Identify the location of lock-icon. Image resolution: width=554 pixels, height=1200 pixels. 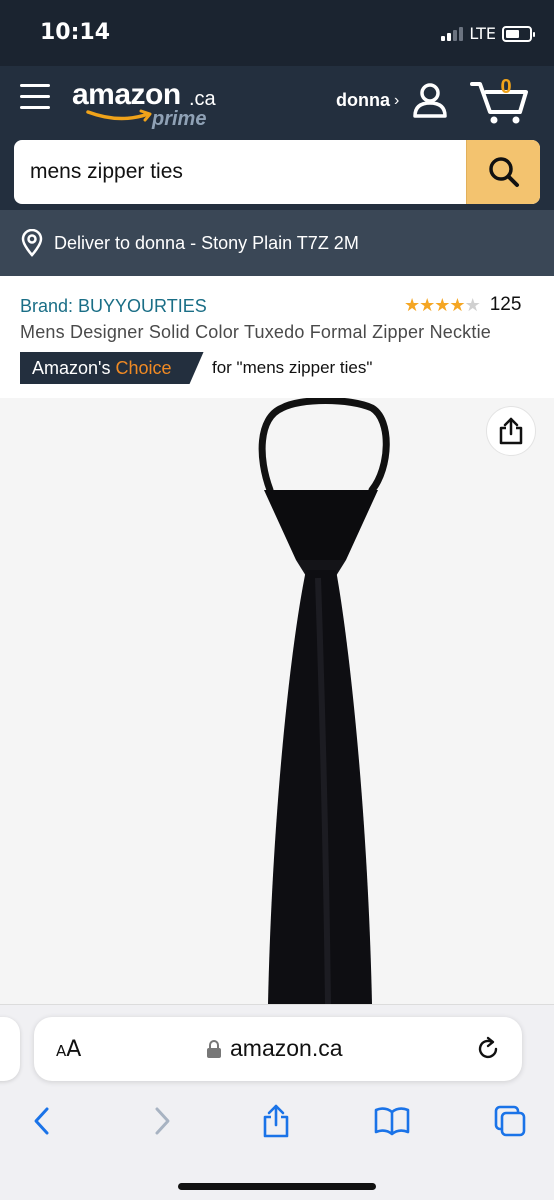
(214, 1048).